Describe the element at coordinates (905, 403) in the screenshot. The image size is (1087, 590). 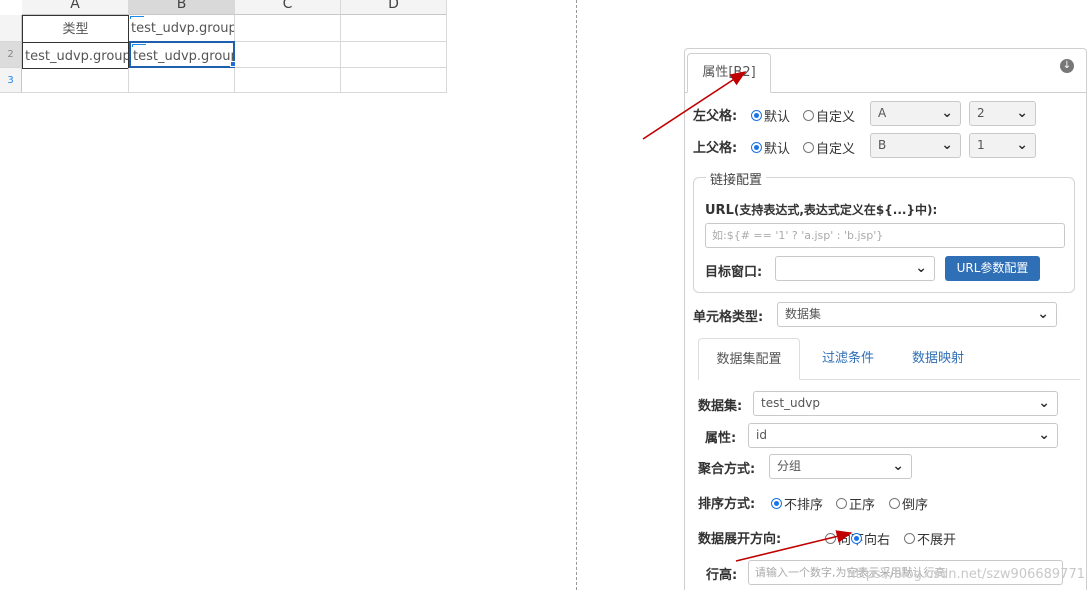
I see `dataset-select: test_udvp` at that location.